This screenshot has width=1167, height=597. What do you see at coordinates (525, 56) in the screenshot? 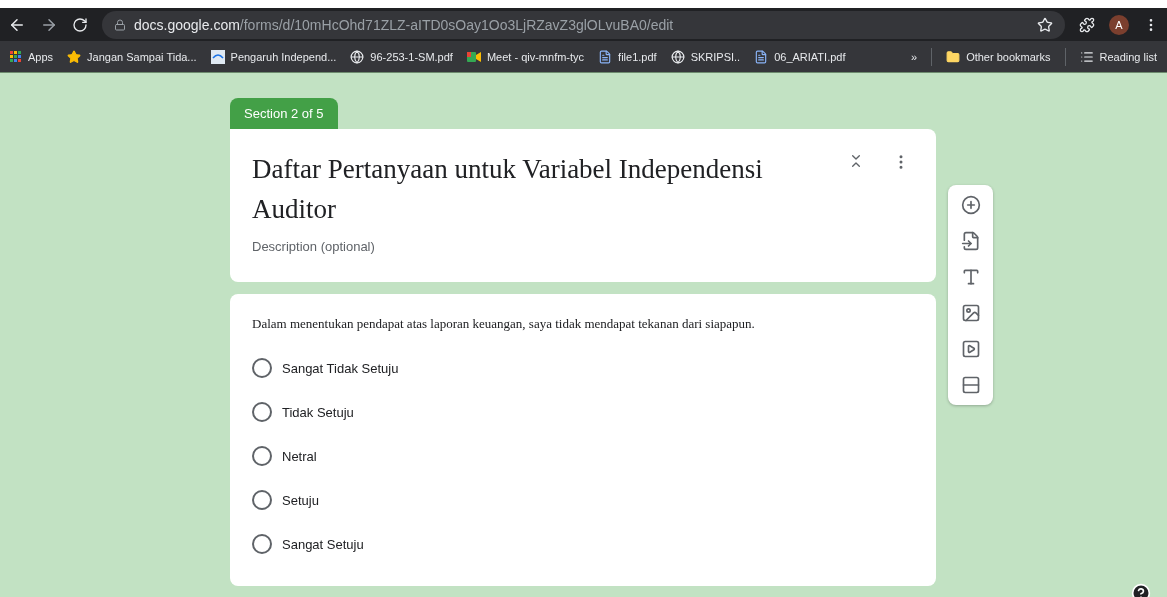
I see `bookmark-item: Meet - qiv-mnfm-tyc` at bounding box center [525, 56].